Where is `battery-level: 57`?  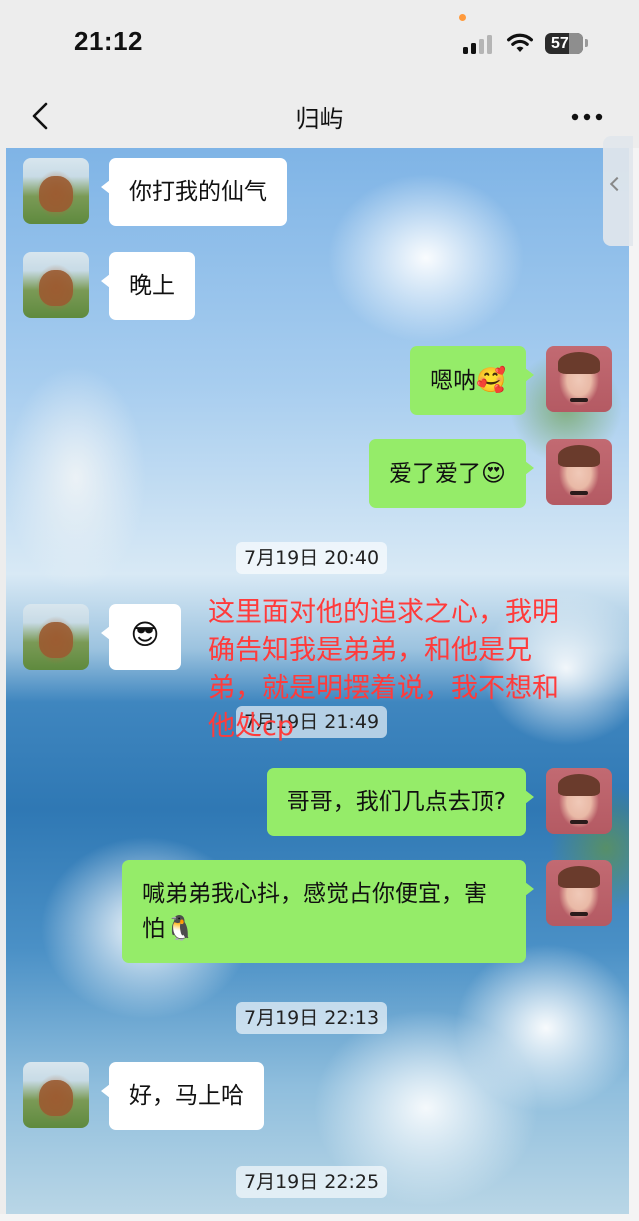 battery-level: 57 is located at coordinates (560, 43).